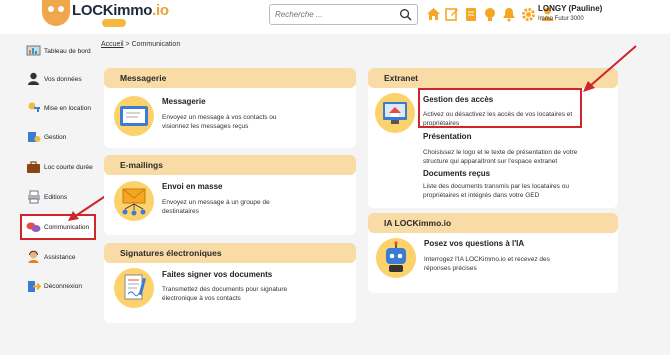 The image size is (670, 355). Describe the element at coordinates (67, 108) in the screenshot. I see `sidebar-item-label: Mise en location` at that location.